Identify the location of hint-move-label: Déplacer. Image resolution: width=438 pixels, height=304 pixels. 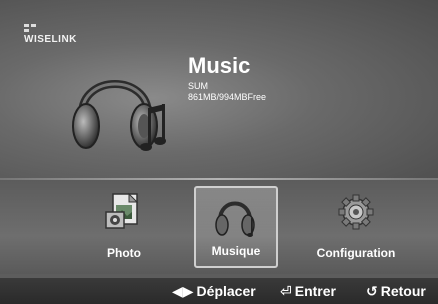
(226, 291).